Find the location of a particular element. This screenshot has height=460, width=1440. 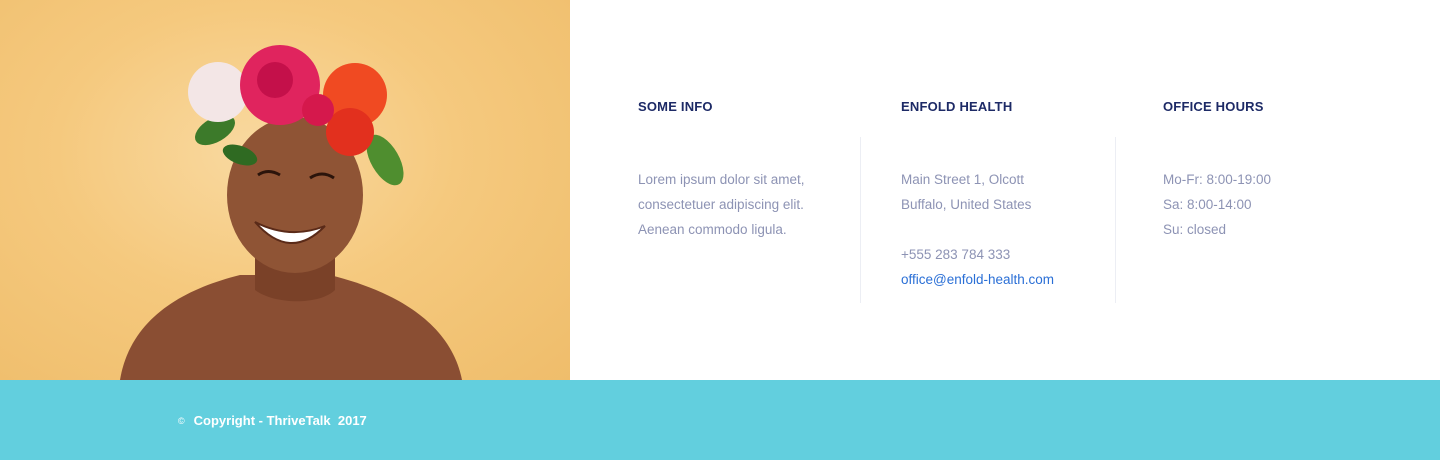

address-line: Main Street 1, Olcott is located at coordinates (963, 179).